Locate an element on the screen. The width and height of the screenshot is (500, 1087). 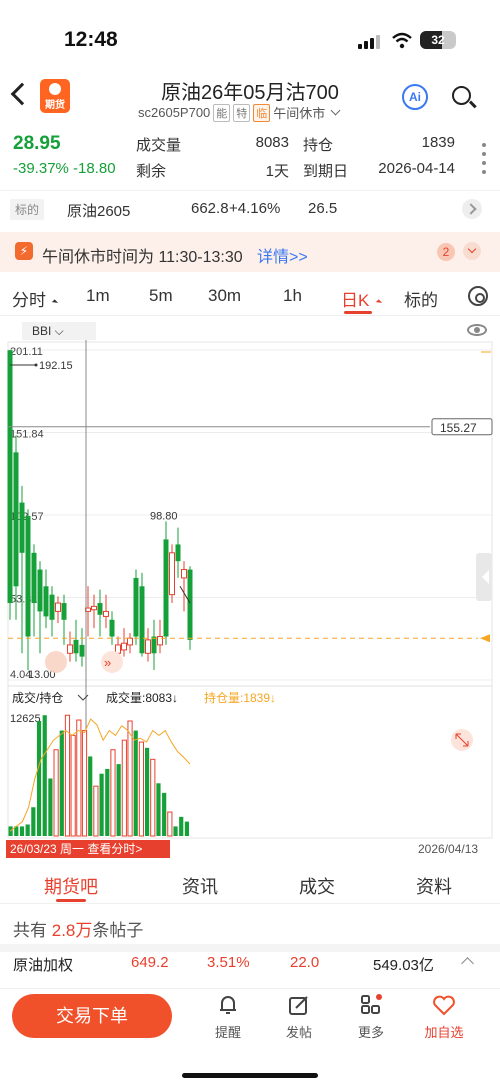
tab-timeshare: 分时 is located at coordinates (29, 298).